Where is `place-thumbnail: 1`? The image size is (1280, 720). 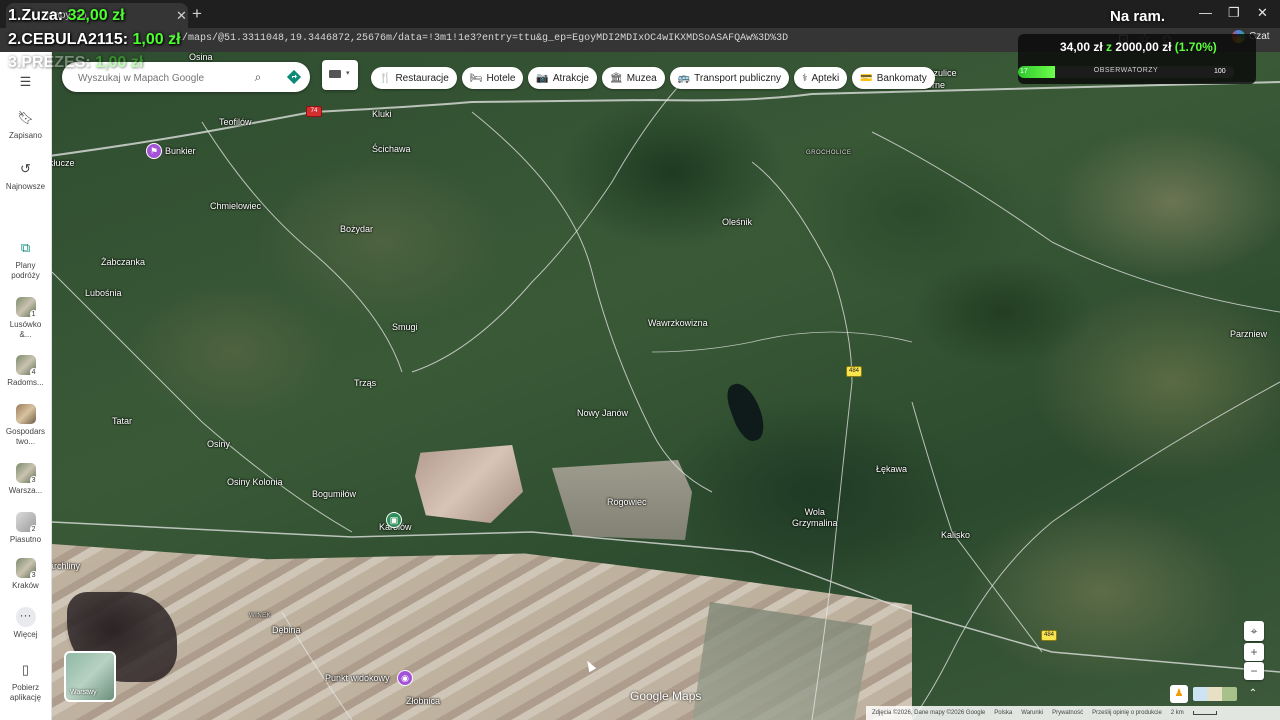
place-thumbnail: 1 is located at coordinates (26, 308).